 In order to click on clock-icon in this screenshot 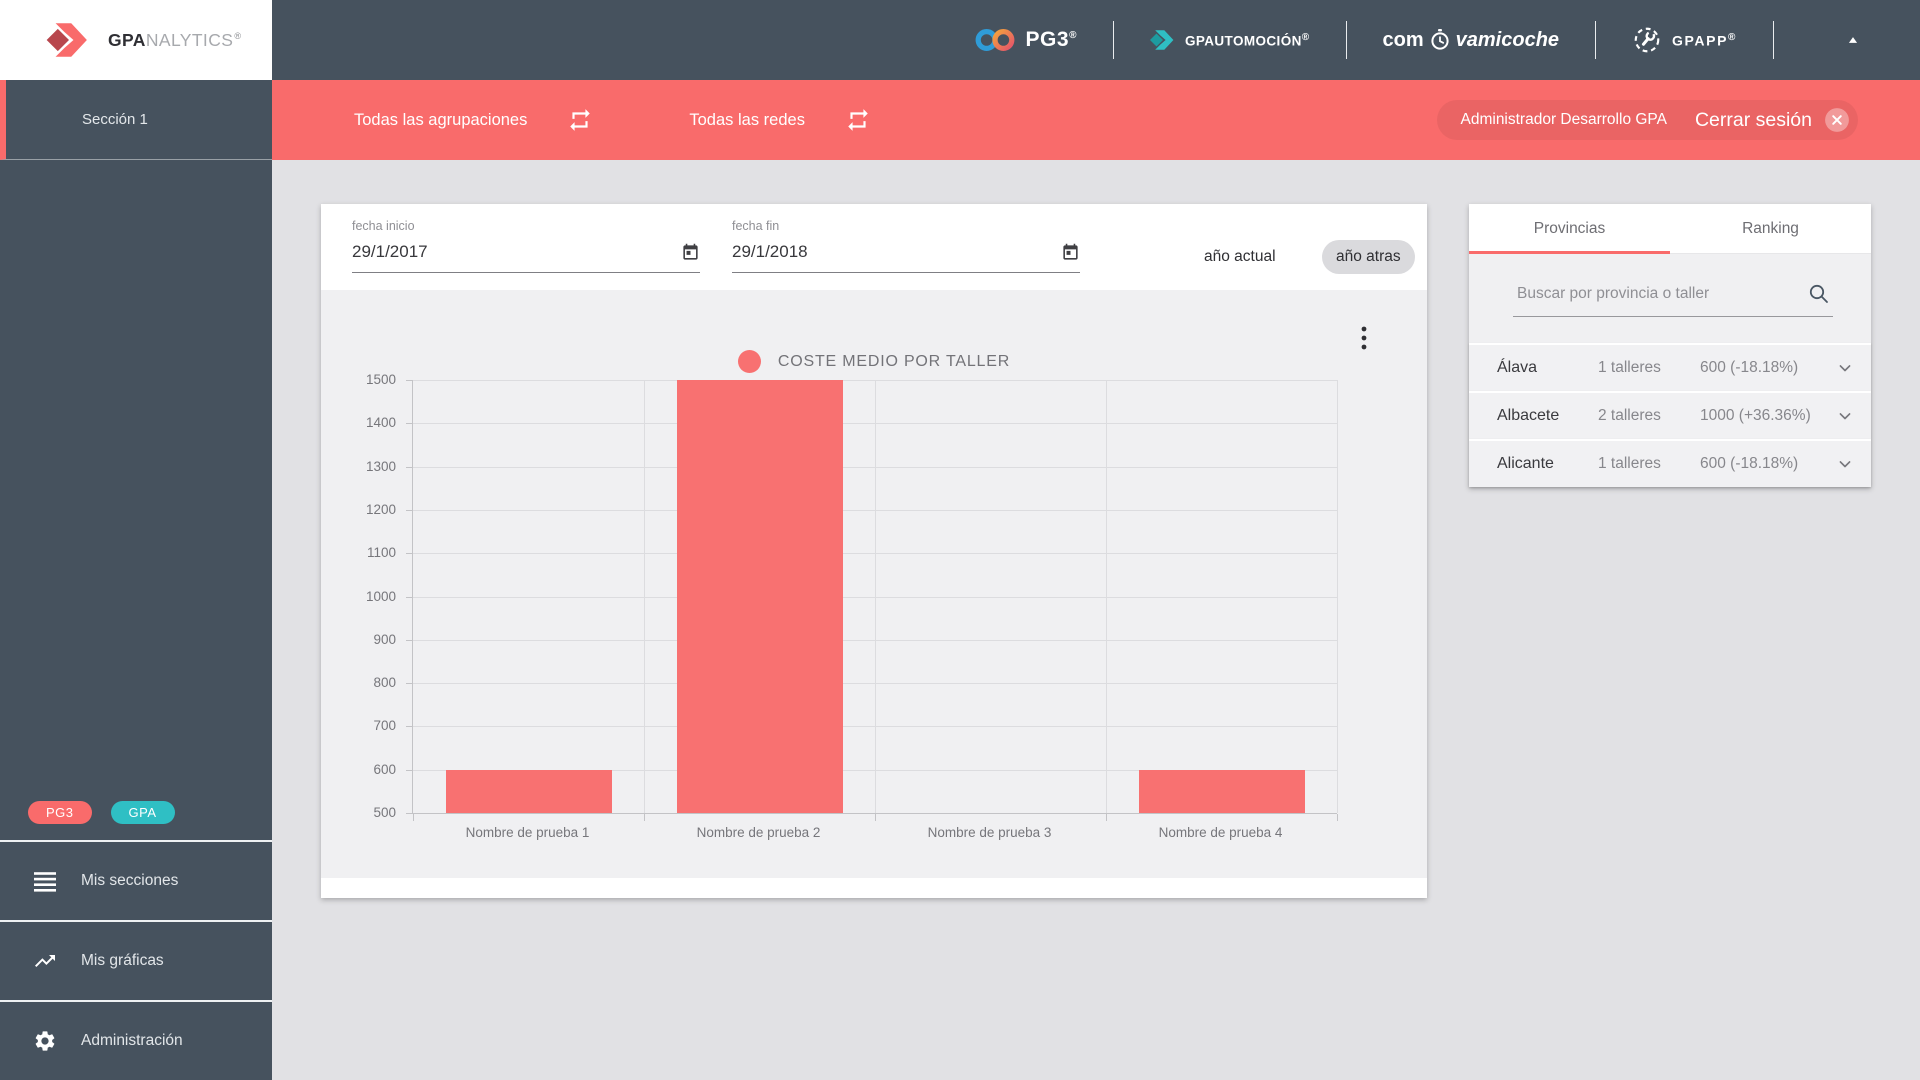, I will do `click(1440, 40)`.